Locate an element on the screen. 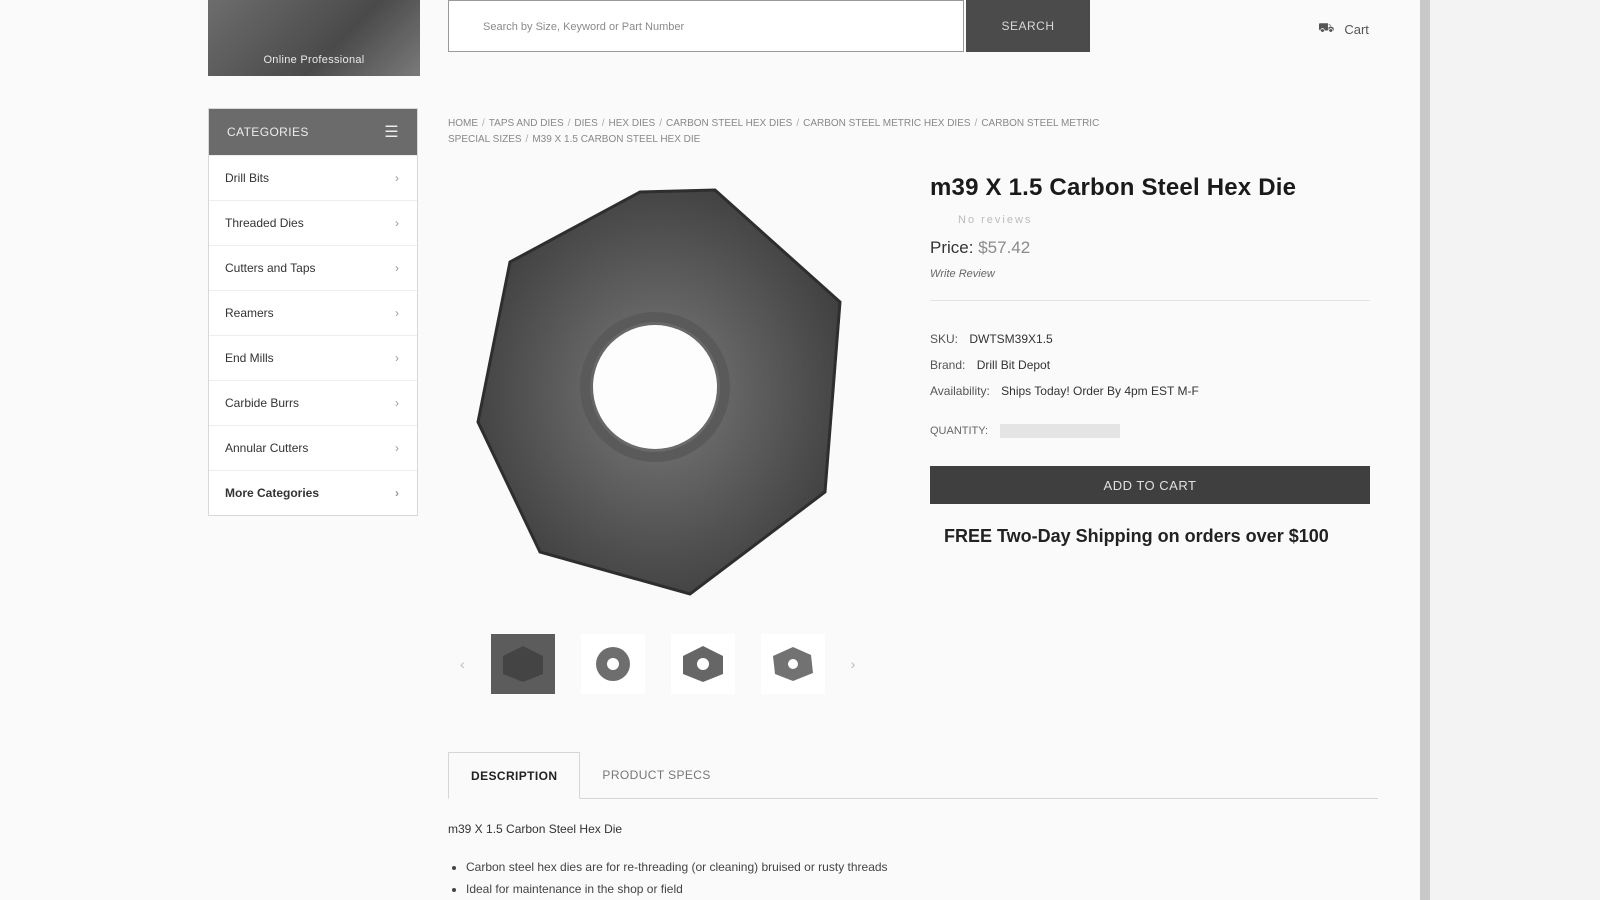 This screenshot has width=1600, height=900. logo-text: Online Professional is located at coordinates (314, 60).